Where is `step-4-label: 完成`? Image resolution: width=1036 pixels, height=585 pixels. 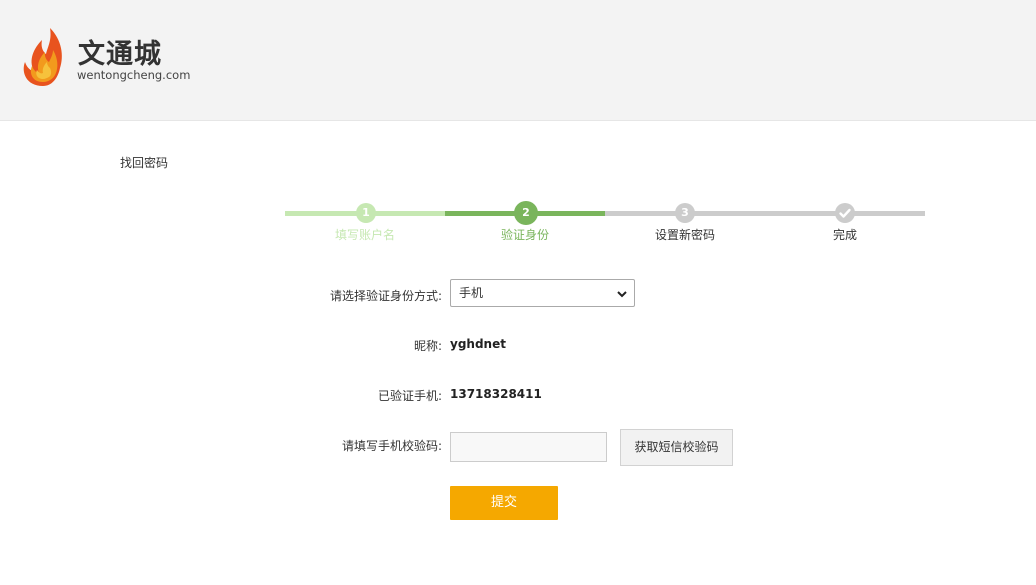 step-4-label: 完成 is located at coordinates (844, 235).